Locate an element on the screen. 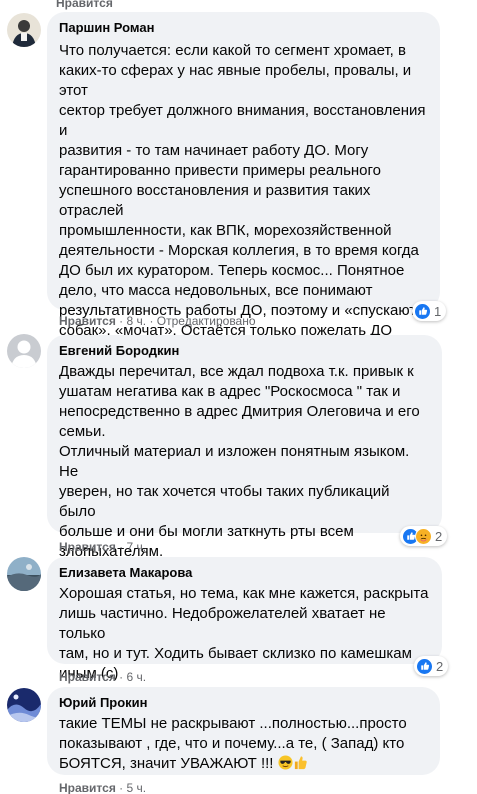 The image size is (477, 794). comment-actions: Нравится · 7 ч. is located at coordinates (102, 547).